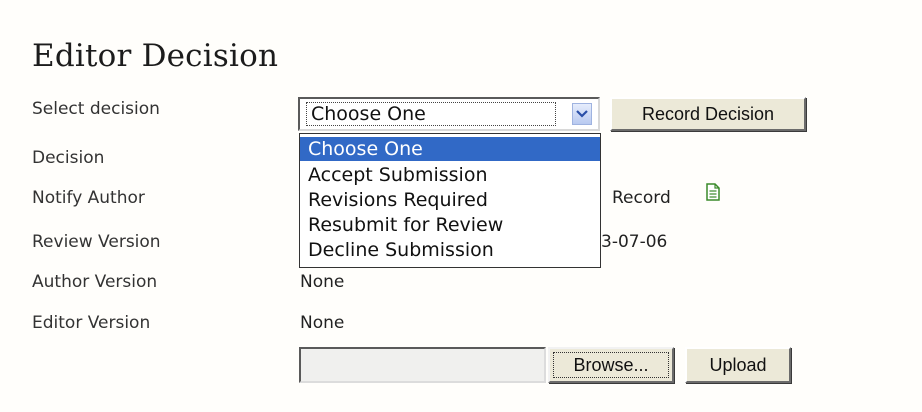 The width and height of the screenshot is (922, 412). Describe the element at coordinates (450, 149) in the screenshot. I see `dropdown-option-choose-one: Choose One` at that location.